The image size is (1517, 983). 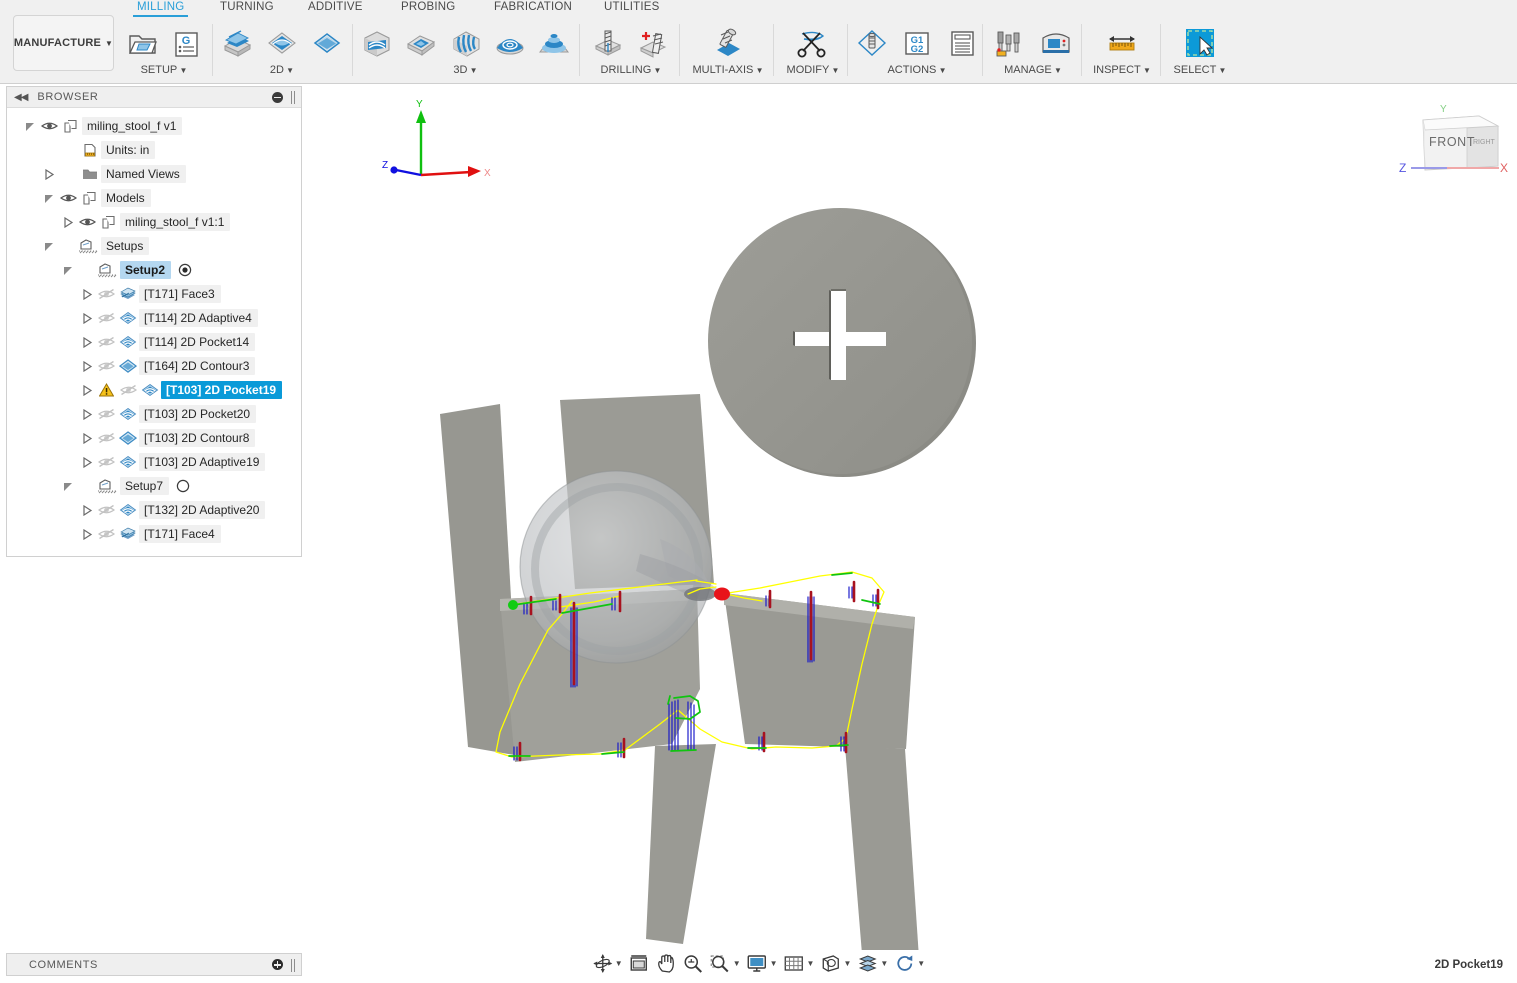 I want to click on refresh-icon: ▼, so click(x=909, y=963).